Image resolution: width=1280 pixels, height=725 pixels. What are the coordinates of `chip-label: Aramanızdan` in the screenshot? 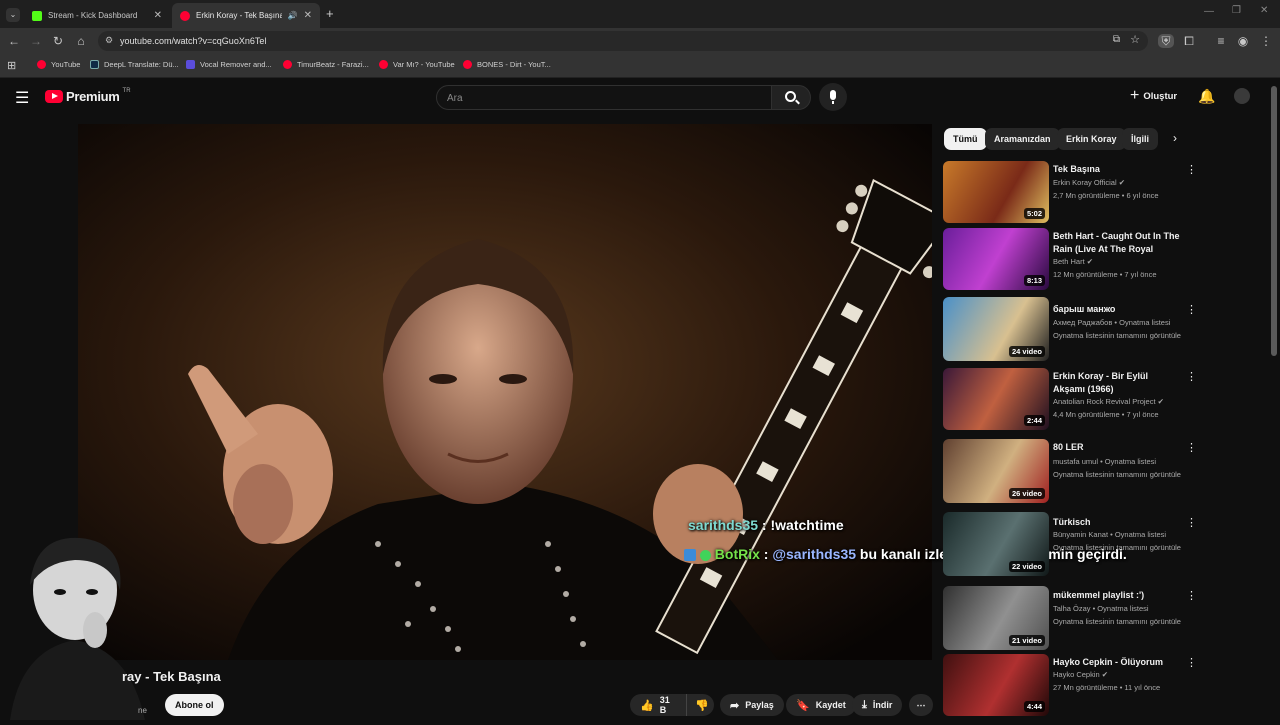 It's located at (1022, 139).